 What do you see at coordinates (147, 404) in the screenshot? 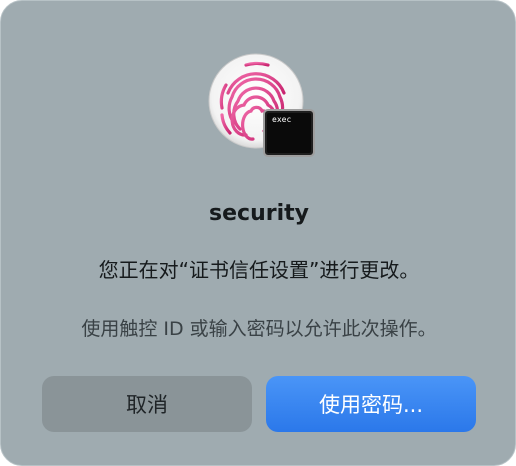
I see `cancel-button: 取消` at bounding box center [147, 404].